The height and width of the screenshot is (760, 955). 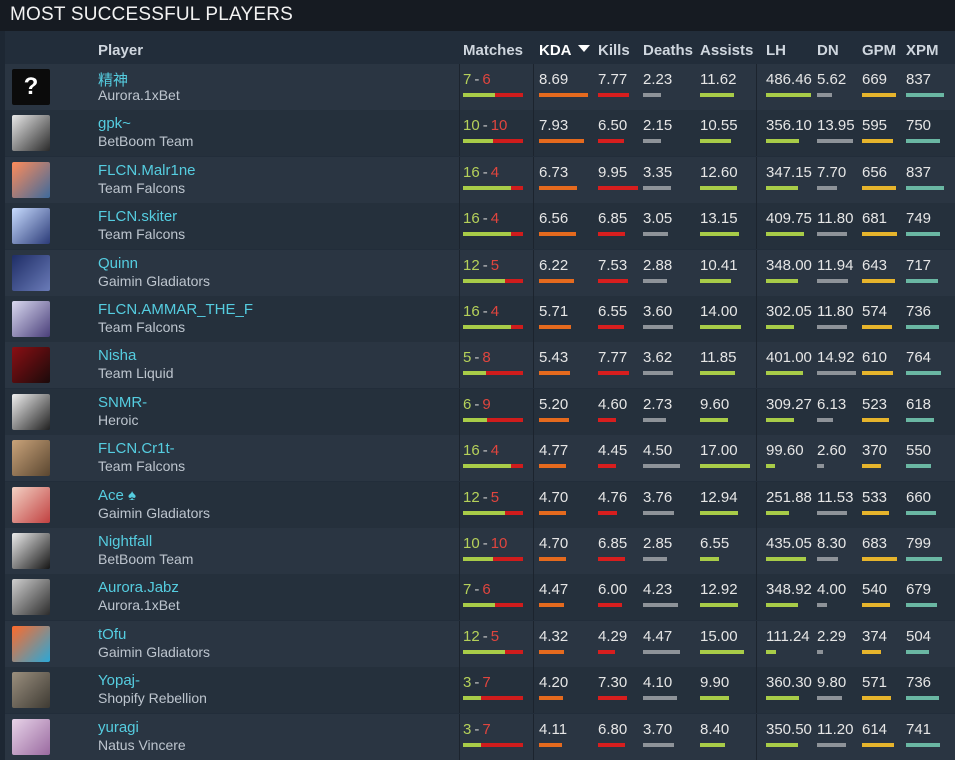 What do you see at coordinates (486, 683) in the screenshot?
I see `losses-count: 7` at bounding box center [486, 683].